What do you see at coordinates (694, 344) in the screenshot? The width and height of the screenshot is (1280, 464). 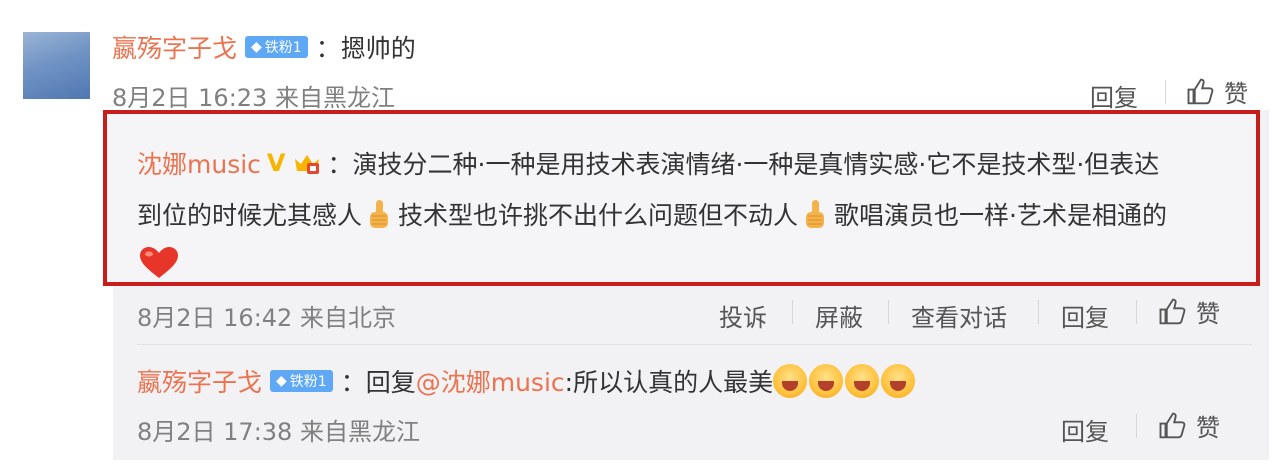 I see `reply-divider` at bounding box center [694, 344].